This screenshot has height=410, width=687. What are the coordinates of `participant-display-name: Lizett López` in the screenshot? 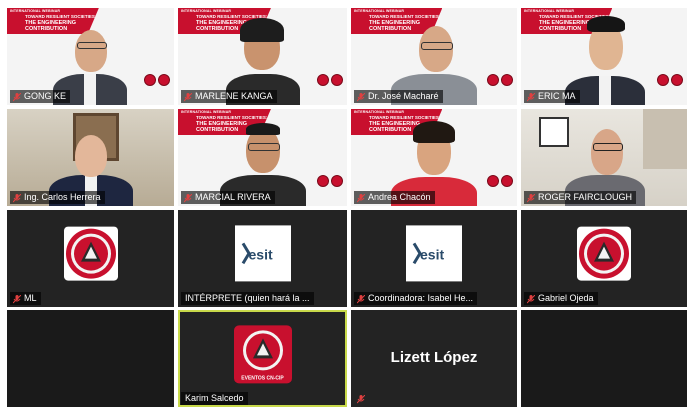 It's located at (434, 357).